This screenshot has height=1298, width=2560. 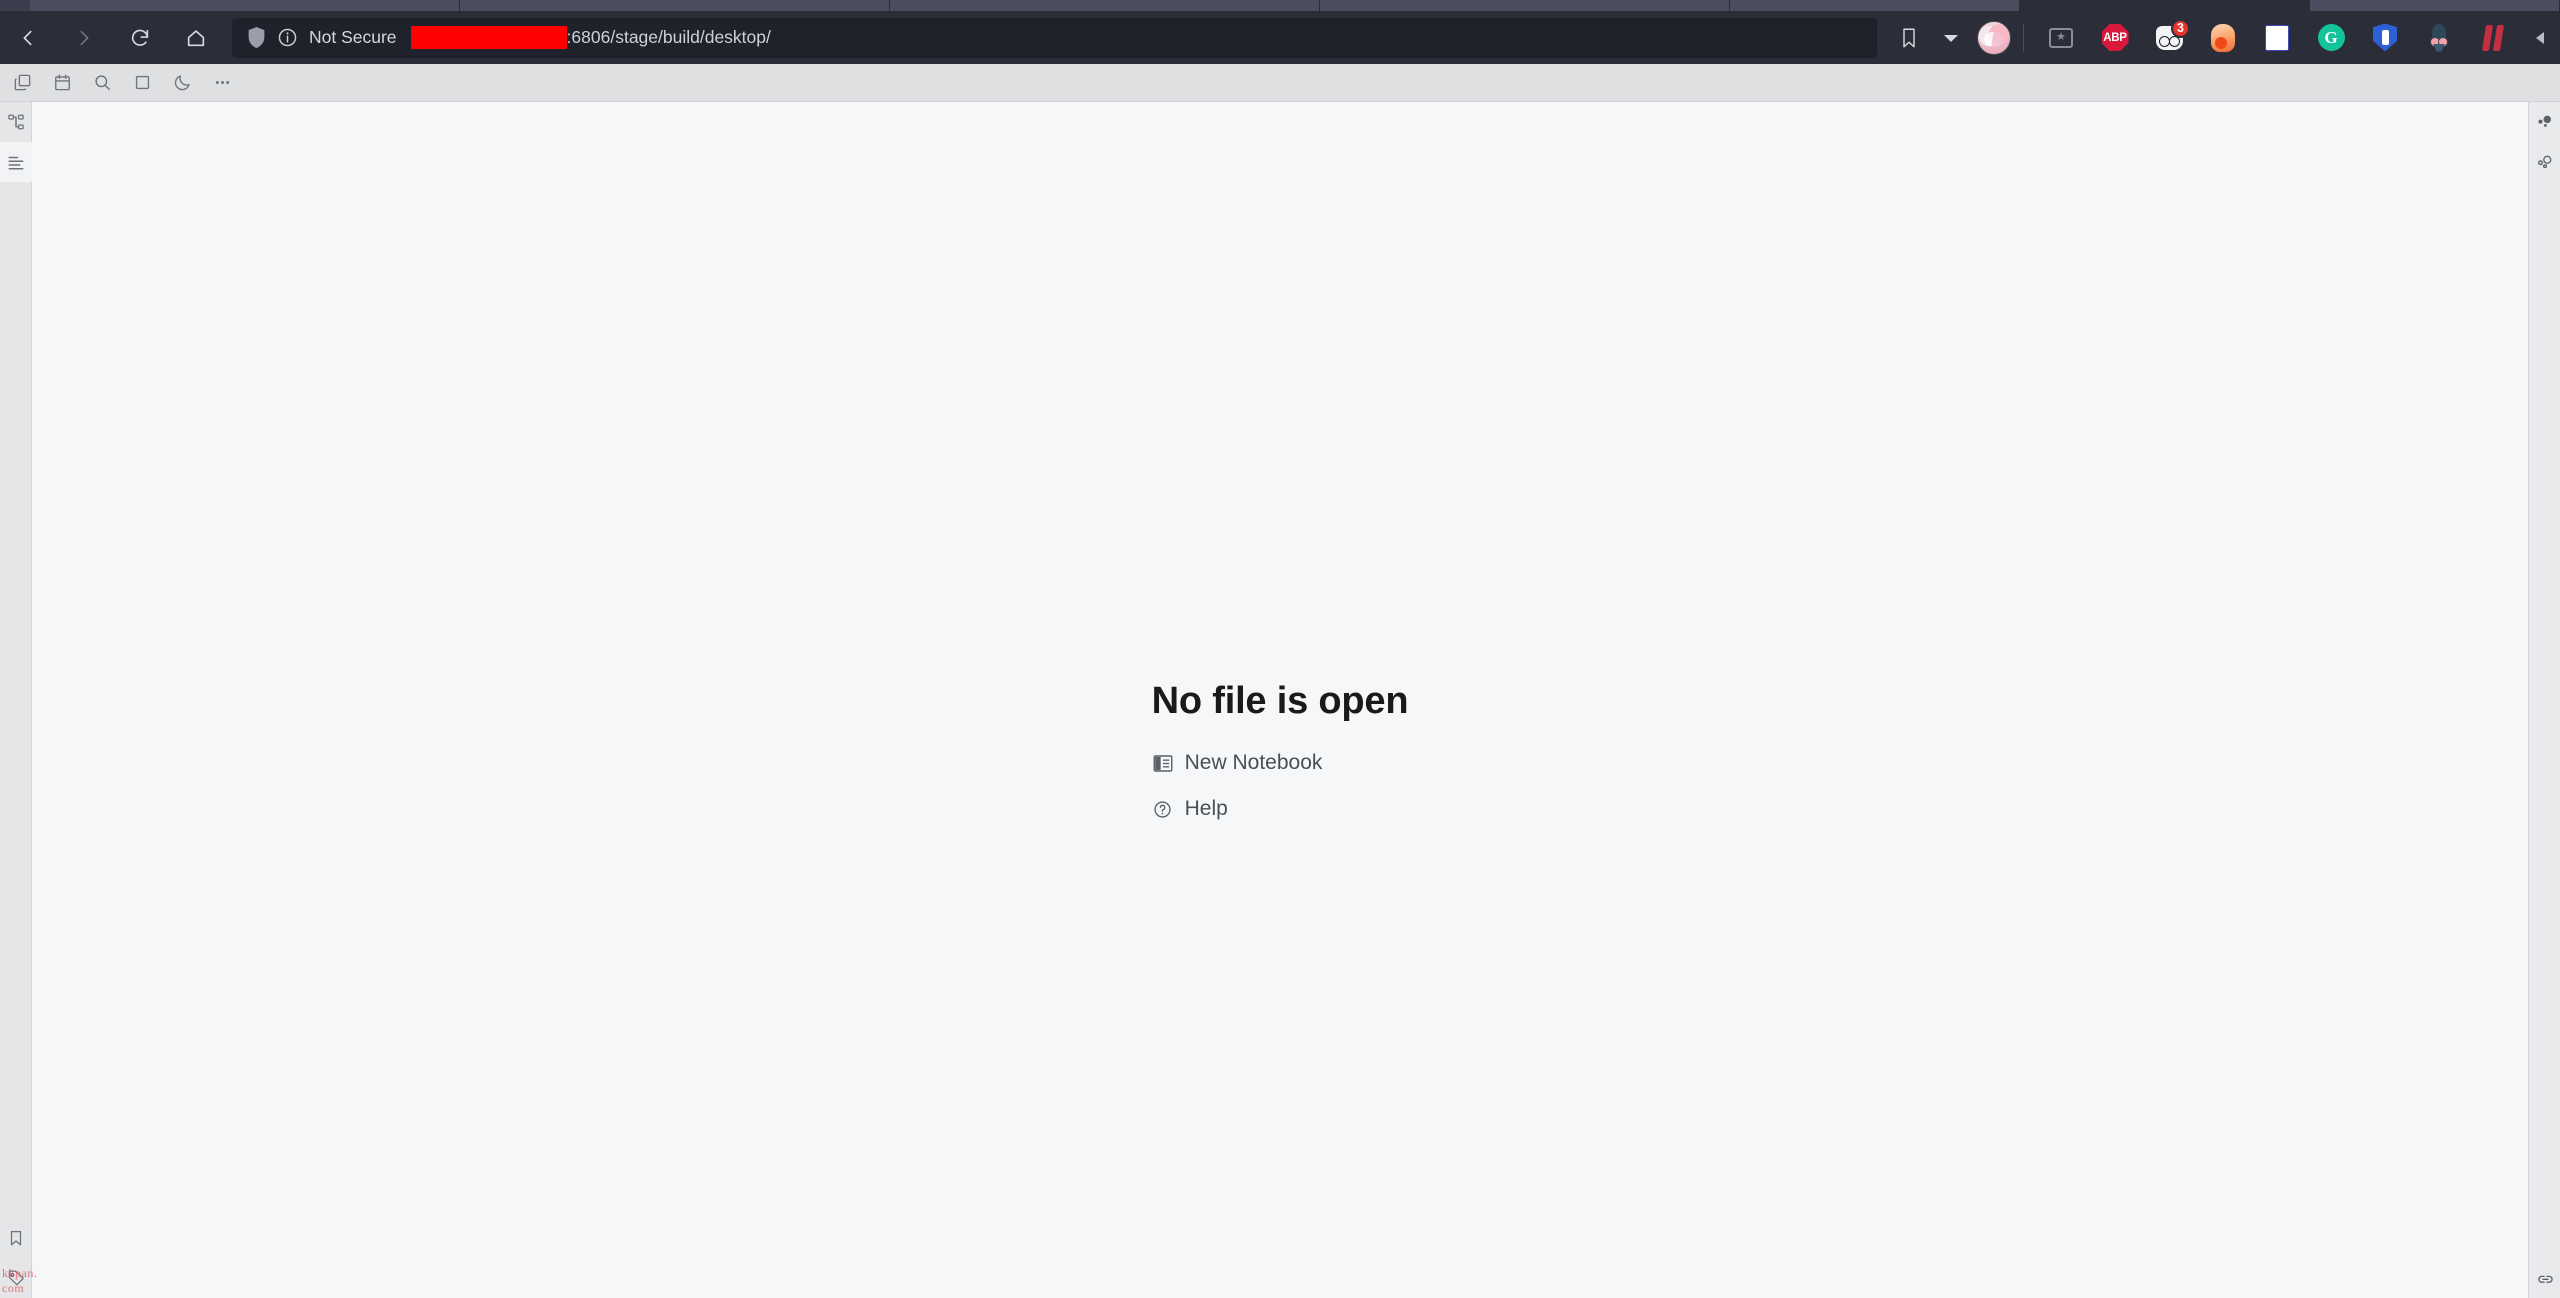 I want to click on more-options-icon, so click(x=222, y=82).